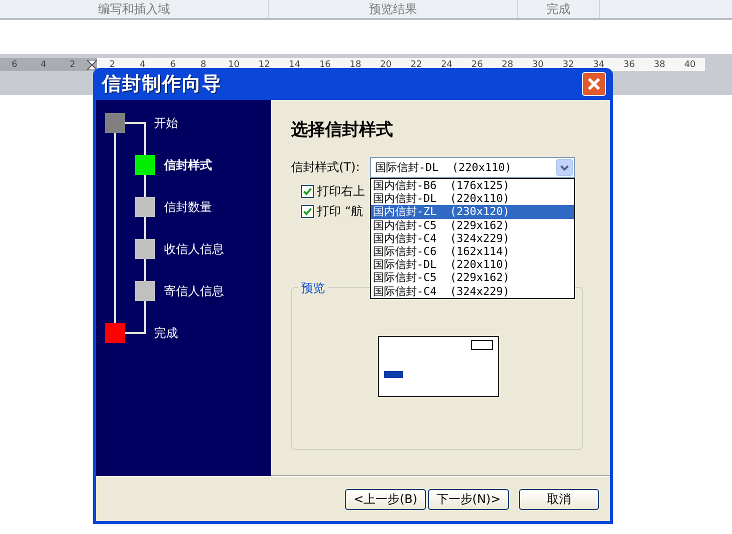 This screenshot has height=534, width=732. Describe the element at coordinates (472, 185) in the screenshot. I see `dropdown-option: 国内信封-B6 (176x125)` at that location.